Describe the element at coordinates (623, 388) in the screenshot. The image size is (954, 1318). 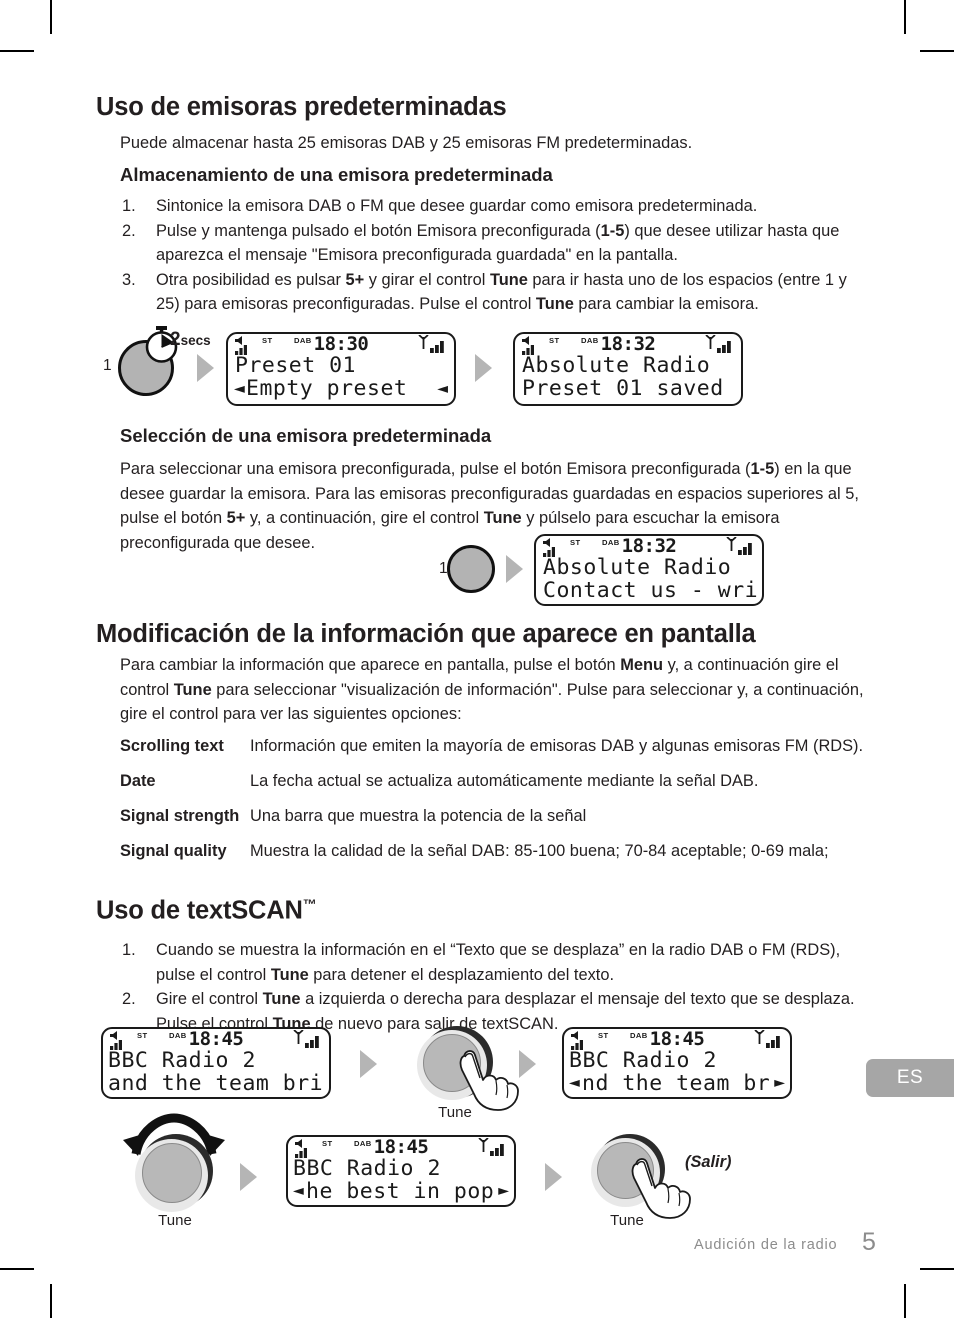
I see `lcd-line-2: Preset 01 saved` at that location.